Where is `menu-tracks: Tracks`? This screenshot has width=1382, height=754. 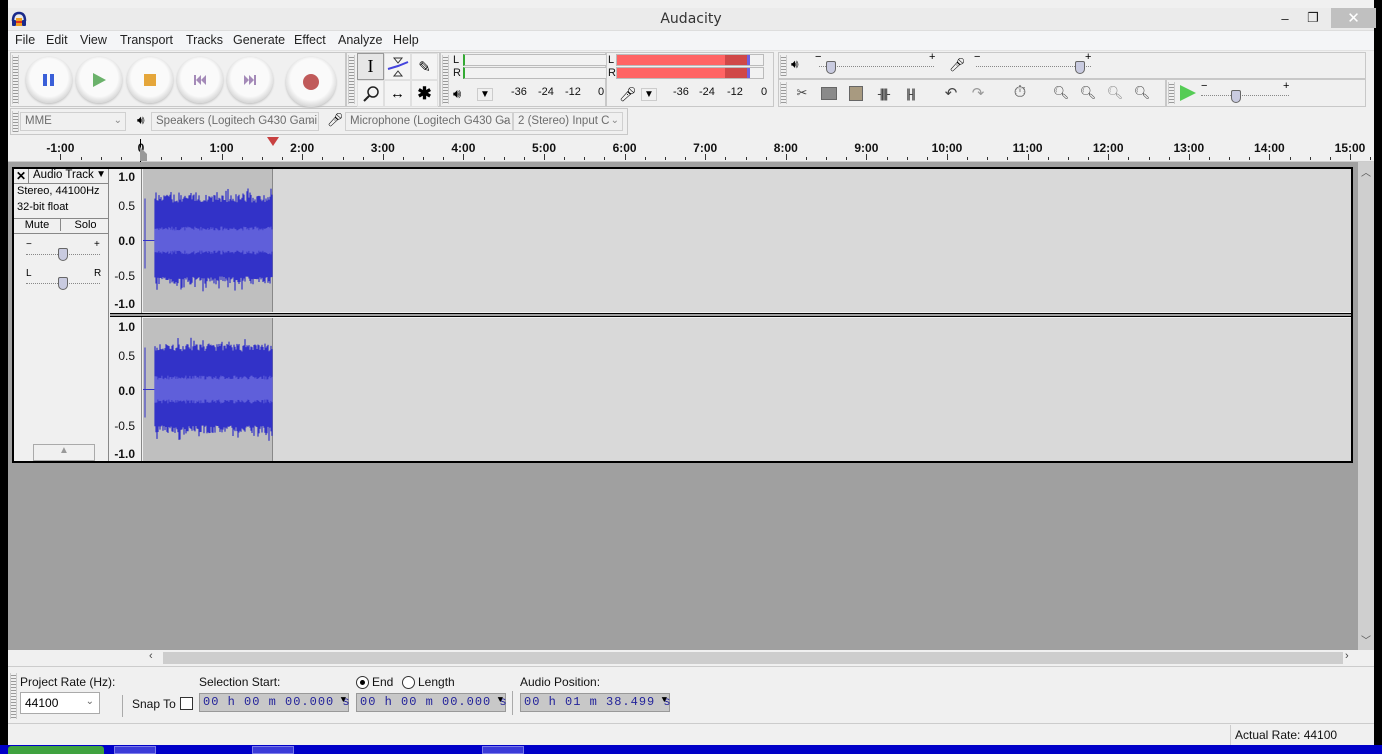 menu-tracks: Tracks is located at coordinates (204, 40).